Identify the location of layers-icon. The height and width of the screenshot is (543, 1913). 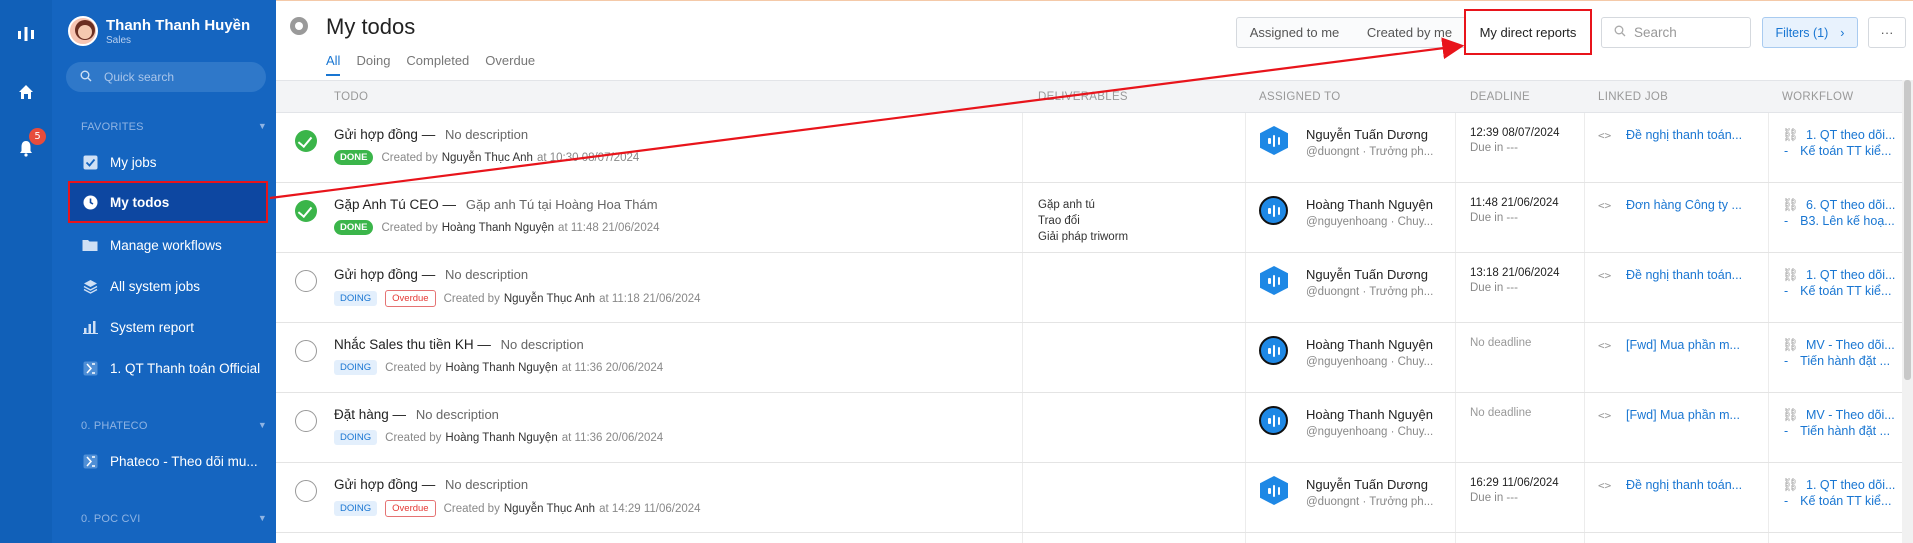
(90, 286).